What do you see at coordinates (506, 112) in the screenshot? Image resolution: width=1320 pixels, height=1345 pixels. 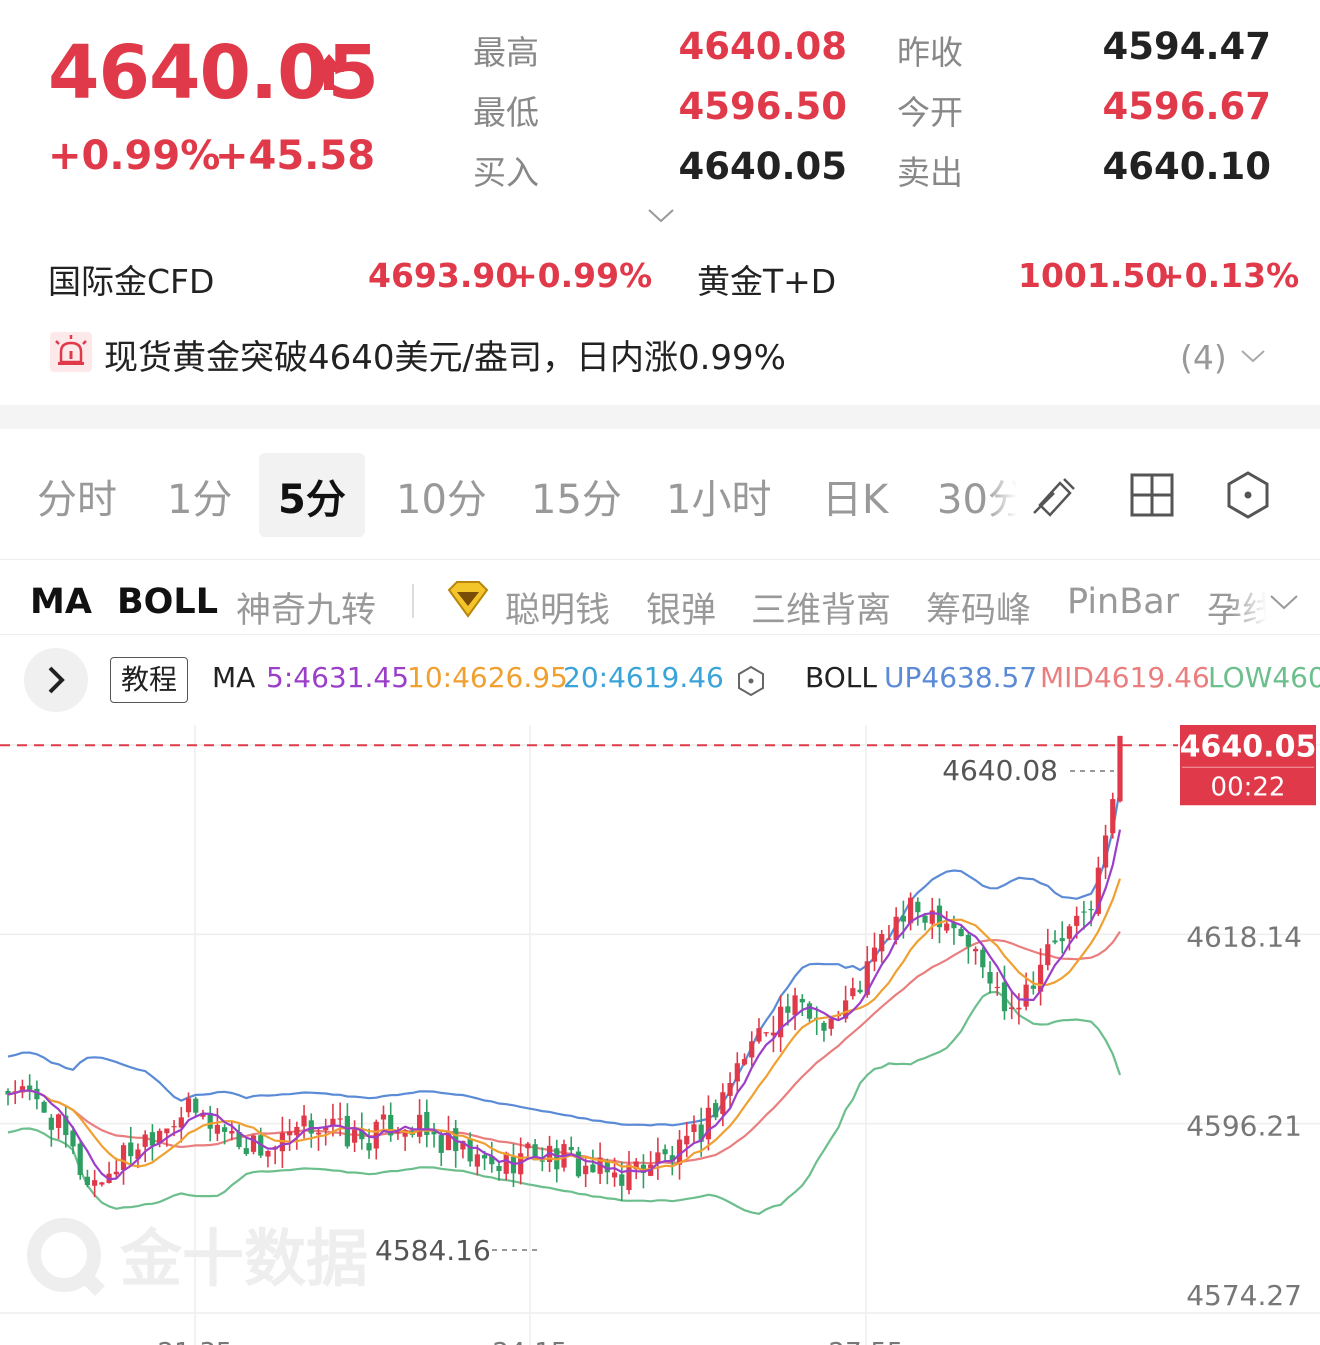 I see `stat-low-label: 最低` at bounding box center [506, 112].